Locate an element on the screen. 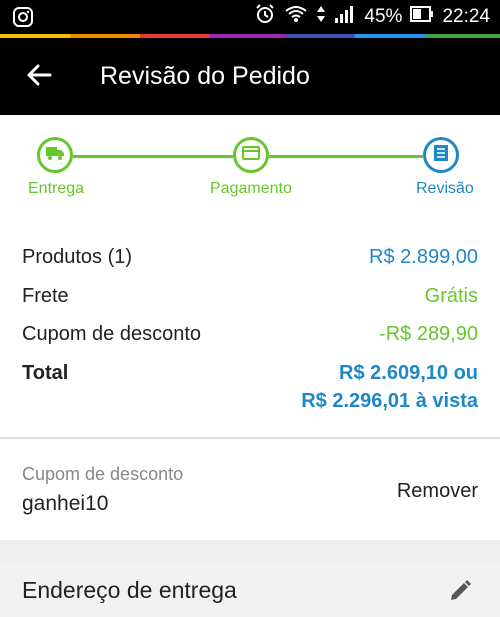  alarm-icon is located at coordinates (265, 17).